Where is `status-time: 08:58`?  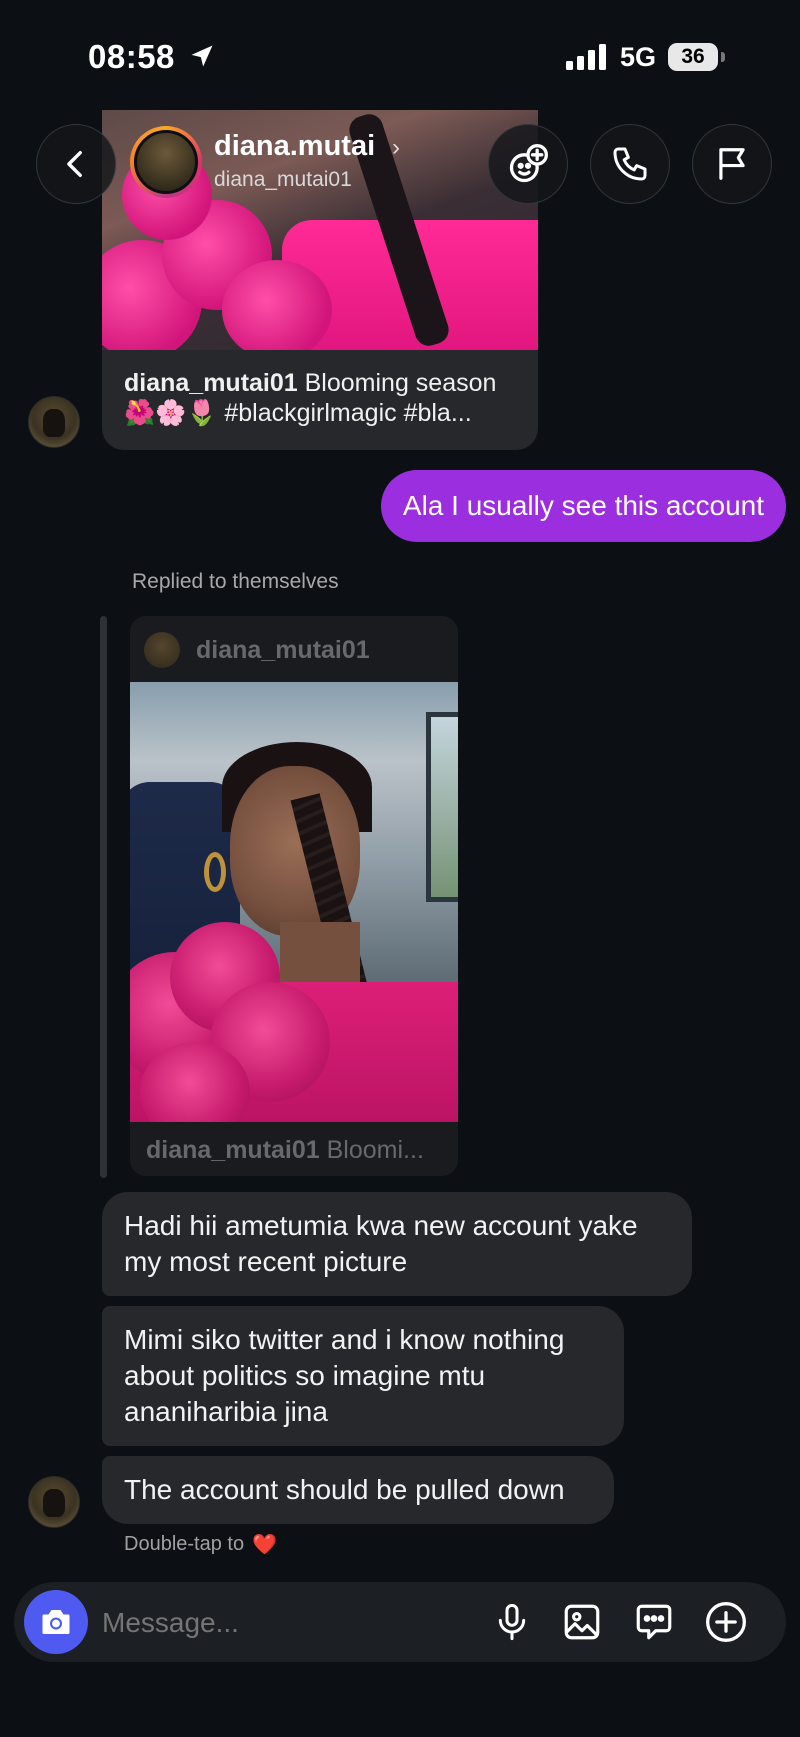
status-time: 08:58 is located at coordinates (131, 56).